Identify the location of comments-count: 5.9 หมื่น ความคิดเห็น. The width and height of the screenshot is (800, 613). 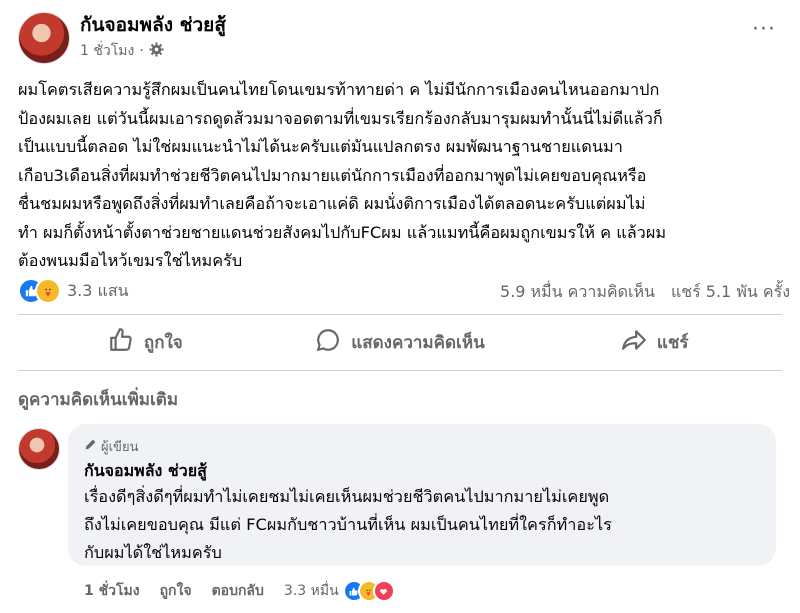
(577, 292).